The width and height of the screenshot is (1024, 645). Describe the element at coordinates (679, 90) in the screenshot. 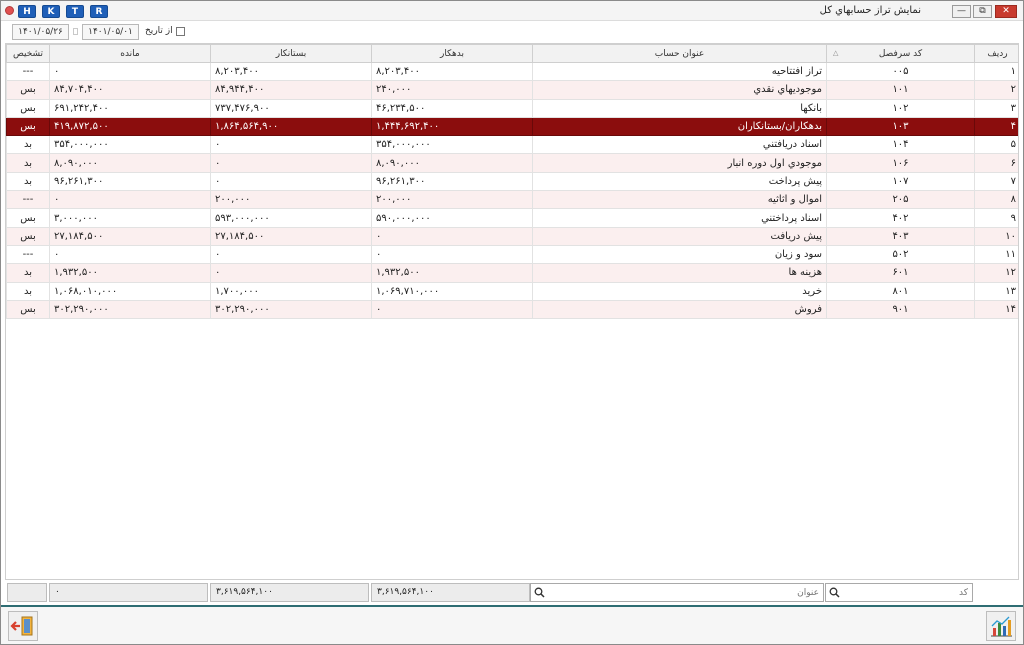

I see `cell-title: موجوديهاي نقدي` at that location.